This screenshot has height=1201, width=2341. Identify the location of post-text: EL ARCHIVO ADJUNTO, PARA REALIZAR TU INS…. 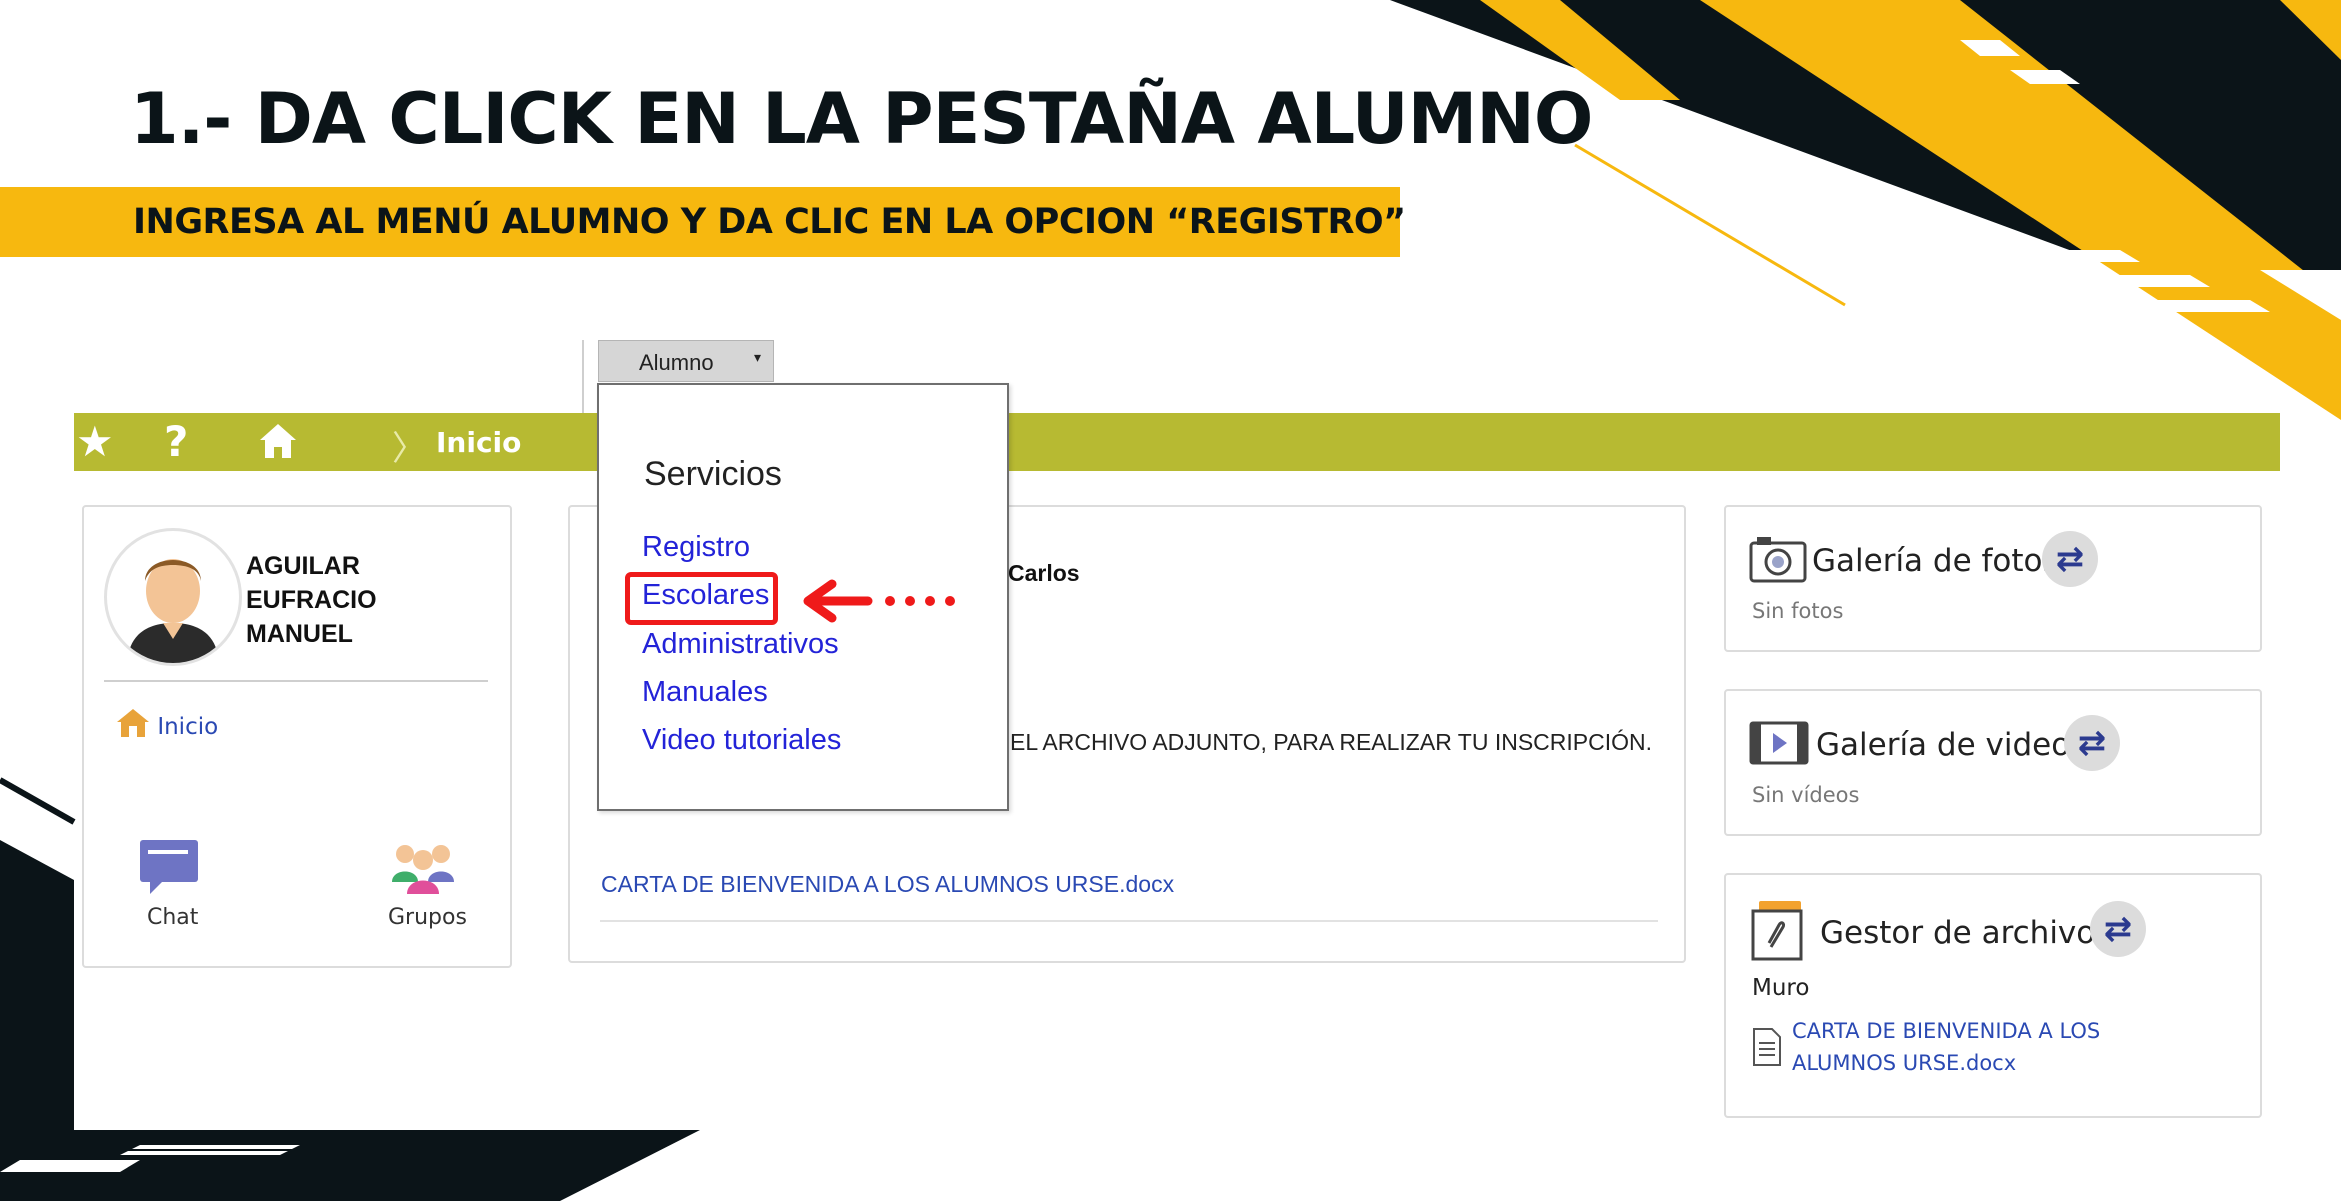
(1331, 742).